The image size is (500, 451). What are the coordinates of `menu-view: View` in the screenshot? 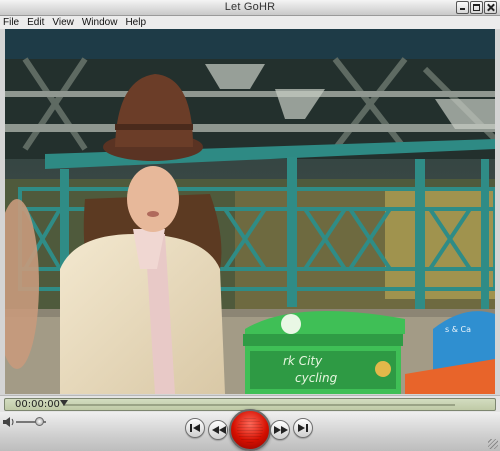 It's located at (63, 23).